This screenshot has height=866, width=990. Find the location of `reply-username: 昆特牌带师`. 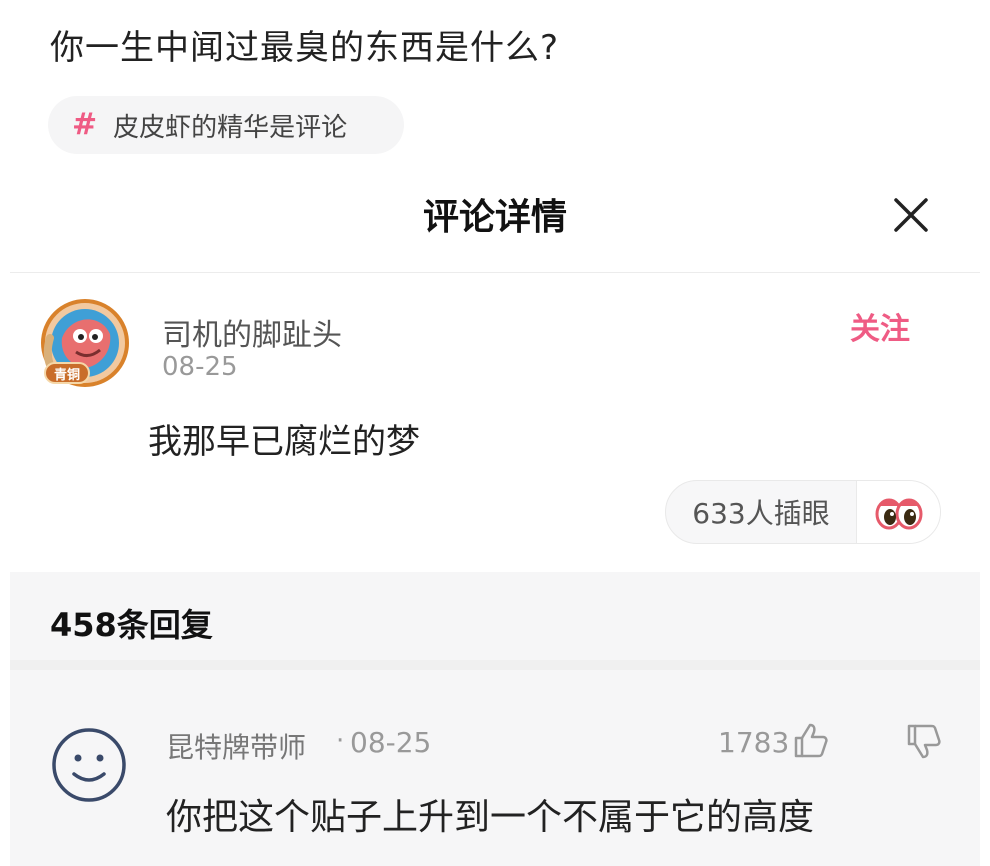

reply-username: 昆特牌带师 is located at coordinates (236, 746).